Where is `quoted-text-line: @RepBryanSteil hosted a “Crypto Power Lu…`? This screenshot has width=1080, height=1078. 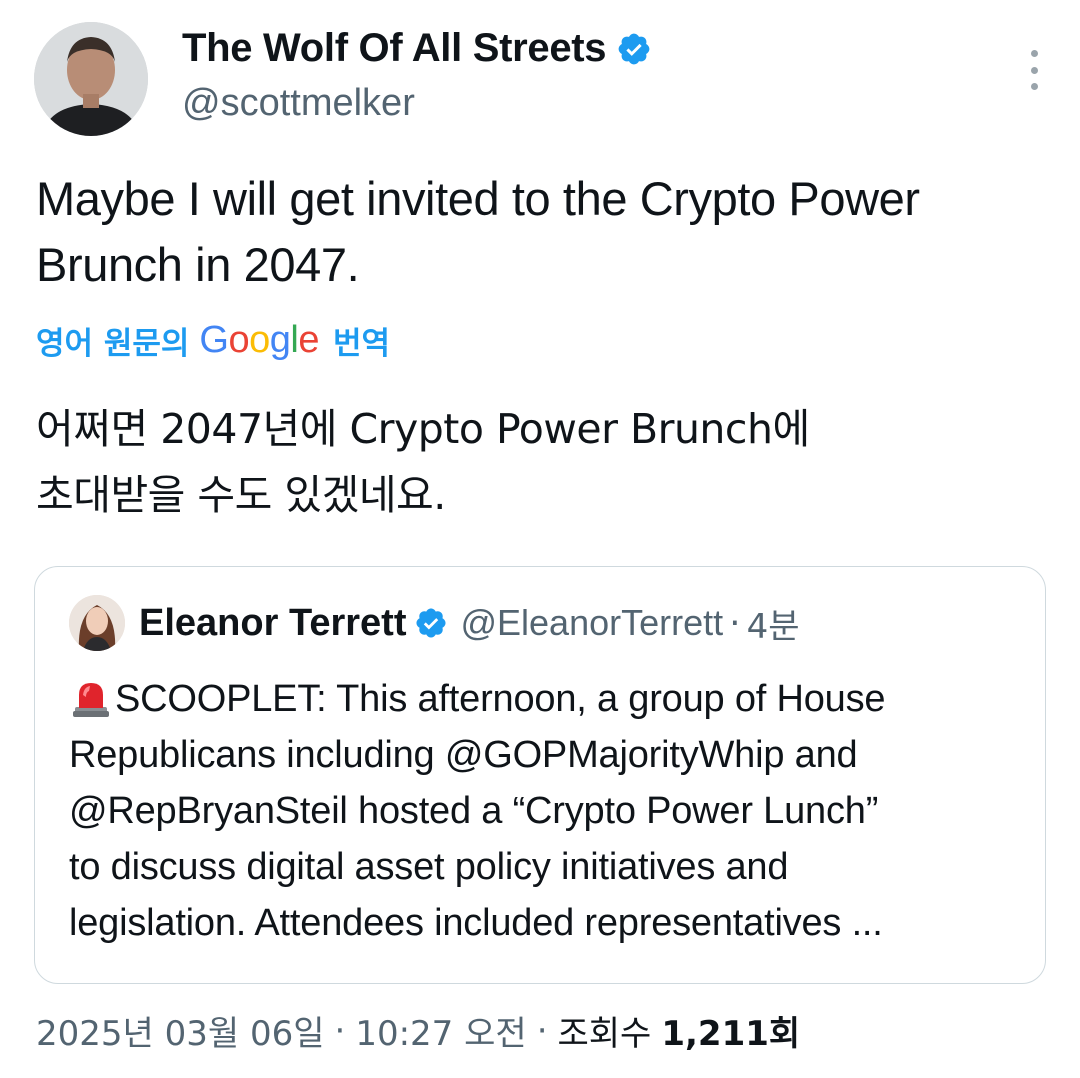
quoted-text-line: @RepBryanSteil hosted a “Crypto Power Lu… is located at coordinates (474, 811).